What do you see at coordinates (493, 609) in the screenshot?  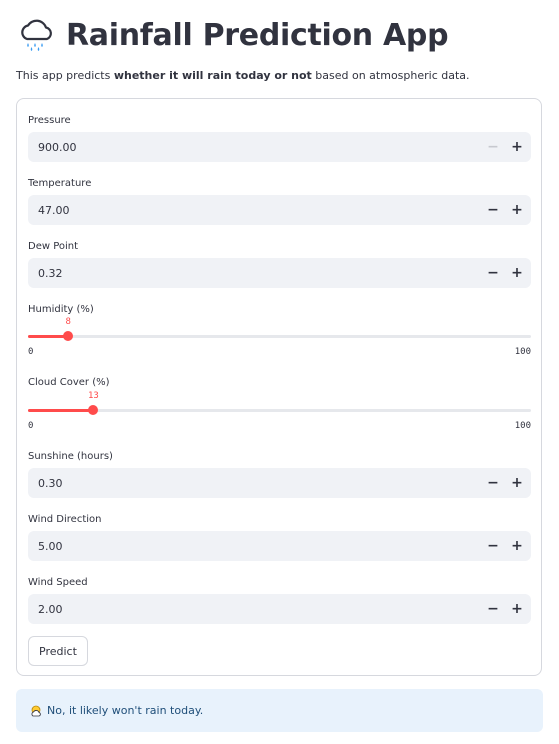 I see `wind-speed-decrement-button: −` at bounding box center [493, 609].